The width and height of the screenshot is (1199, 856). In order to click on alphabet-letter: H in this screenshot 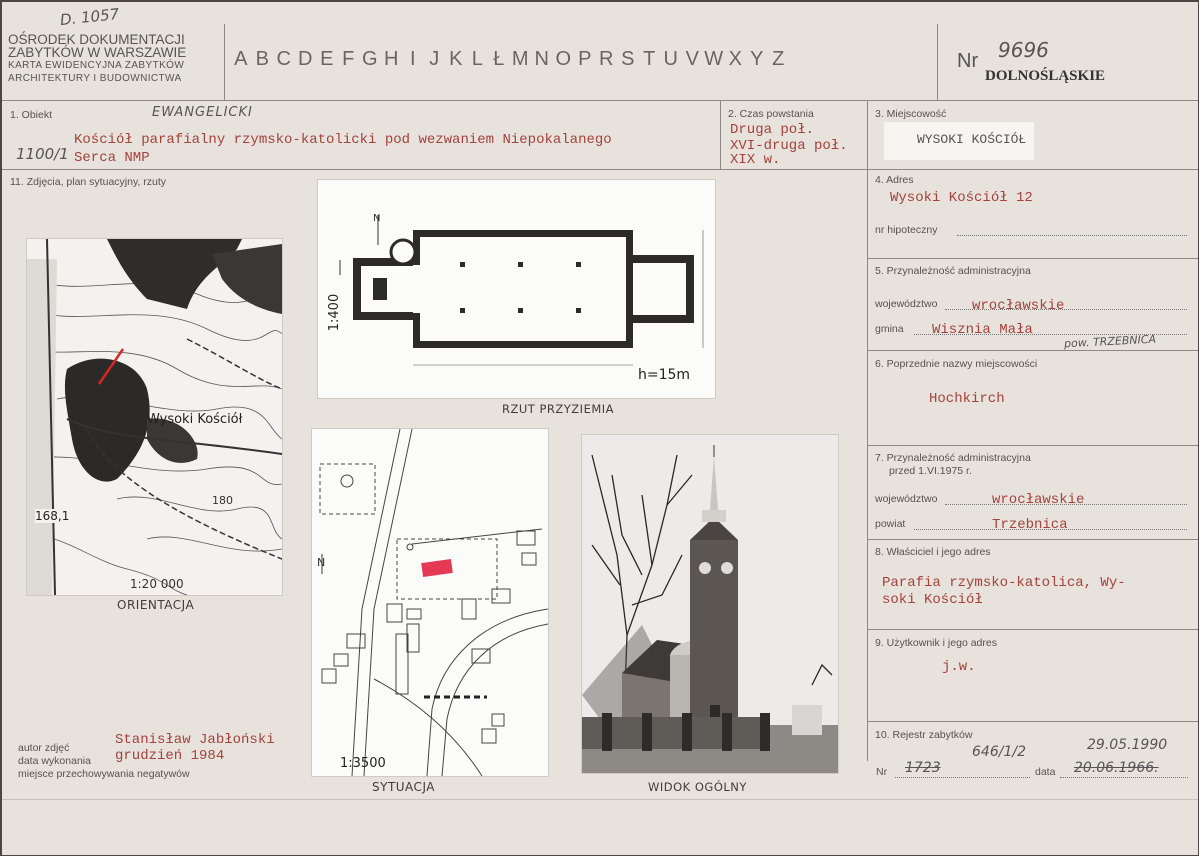, I will do `click(391, 59)`.